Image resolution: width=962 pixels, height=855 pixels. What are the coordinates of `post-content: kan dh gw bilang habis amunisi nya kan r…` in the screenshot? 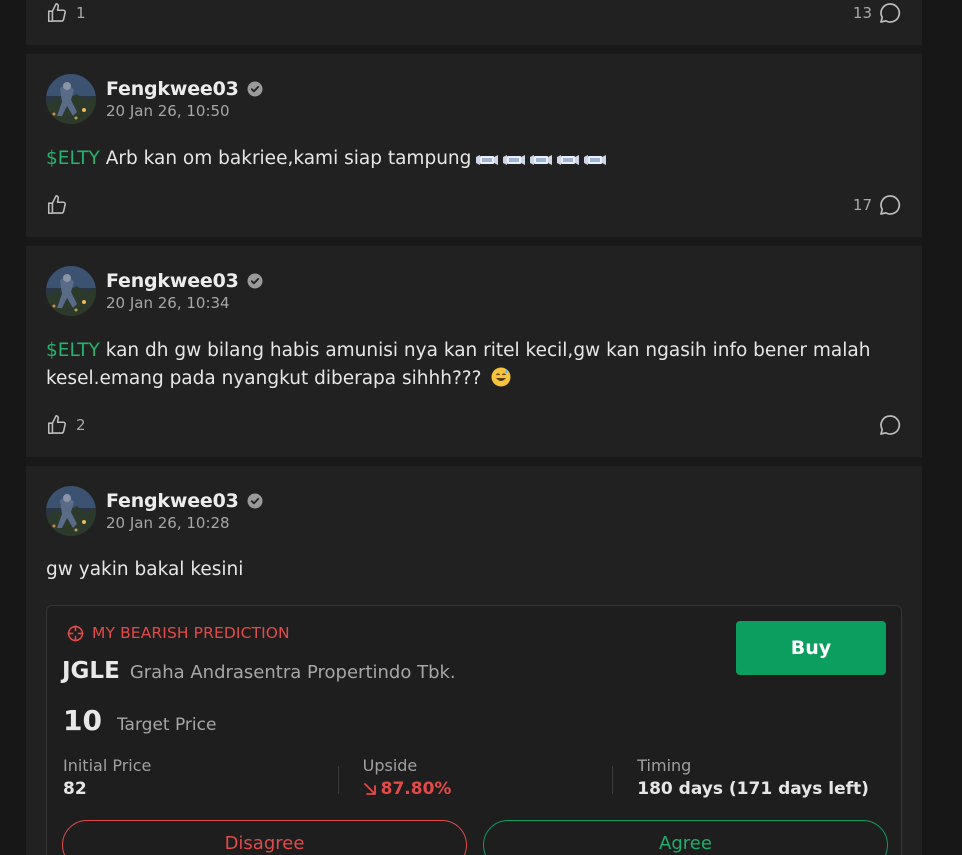 It's located at (458, 364).